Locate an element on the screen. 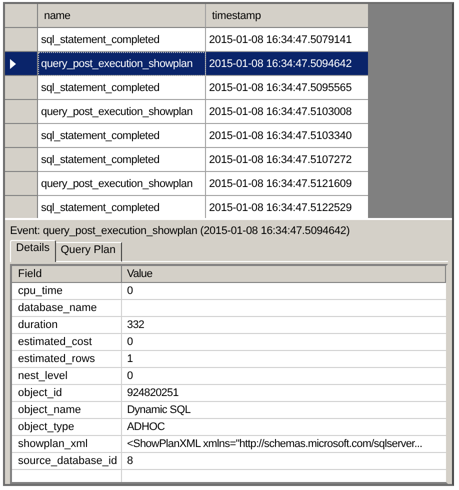 The image size is (459, 490). table-cell: 2015-01-08 16:34:47.5095565 is located at coordinates (287, 88).